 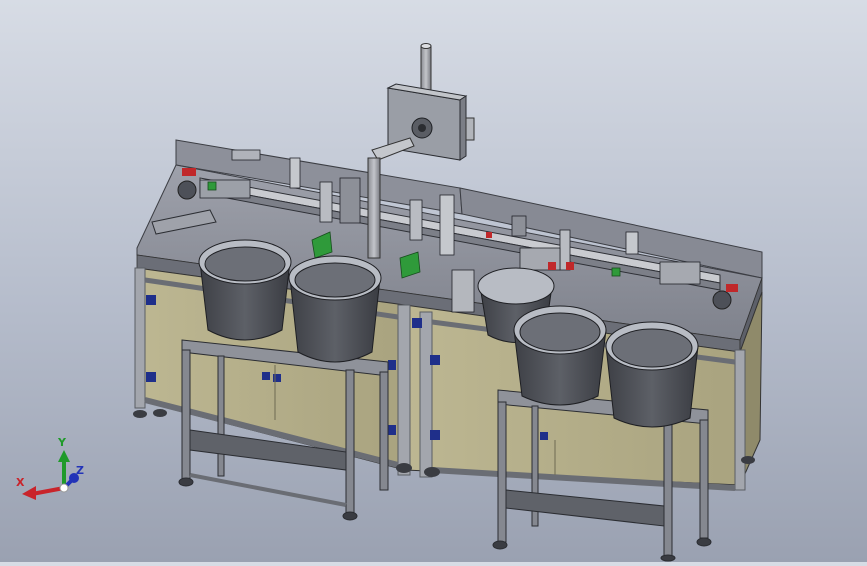 What do you see at coordinates (50, 475) in the screenshot?
I see `axis-triad-graphic` at bounding box center [50, 475].